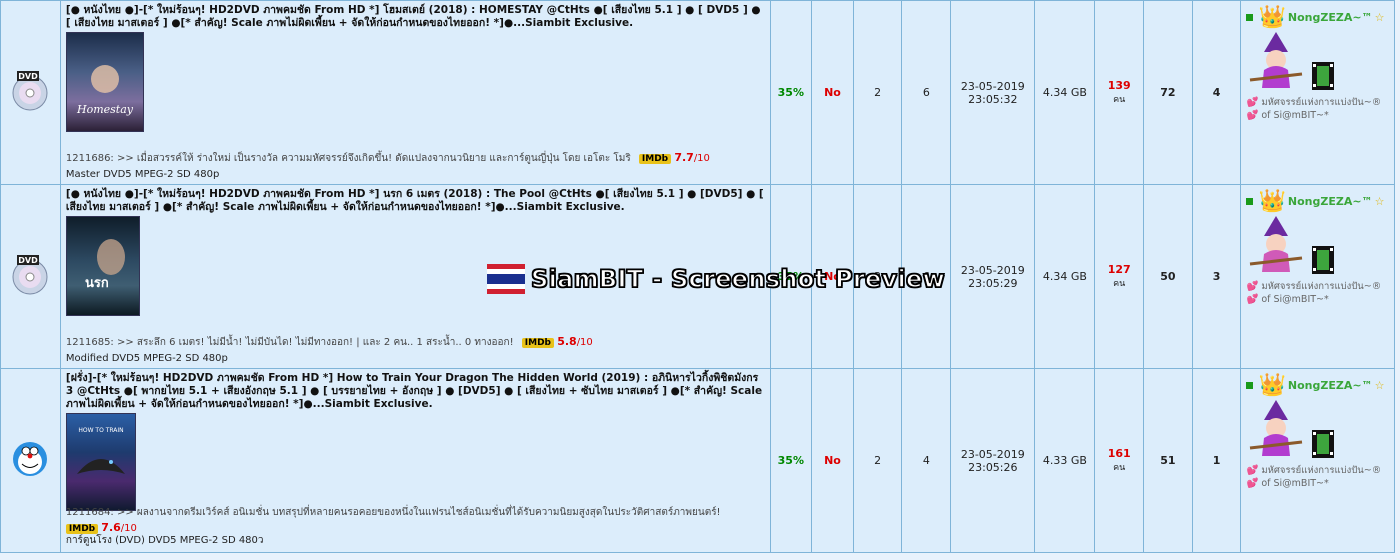  I want to click on snatched-cell: 127 คน, so click(1119, 276).